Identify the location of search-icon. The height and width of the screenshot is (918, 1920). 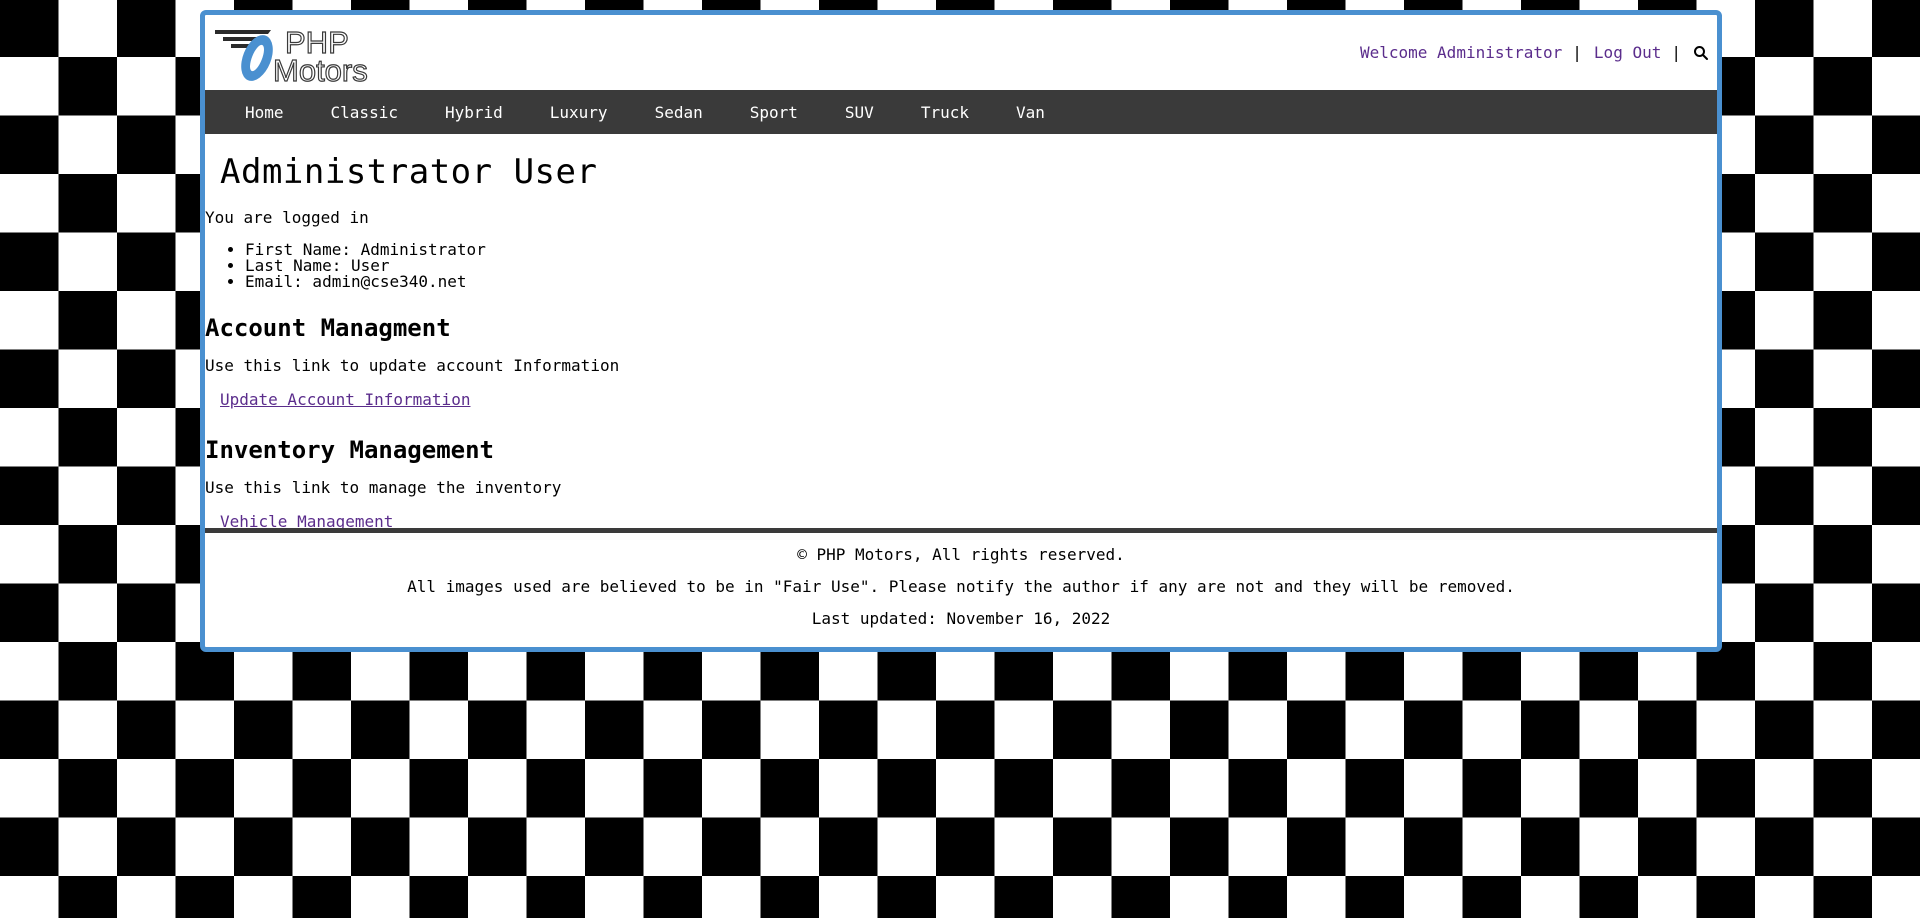
(1701, 53).